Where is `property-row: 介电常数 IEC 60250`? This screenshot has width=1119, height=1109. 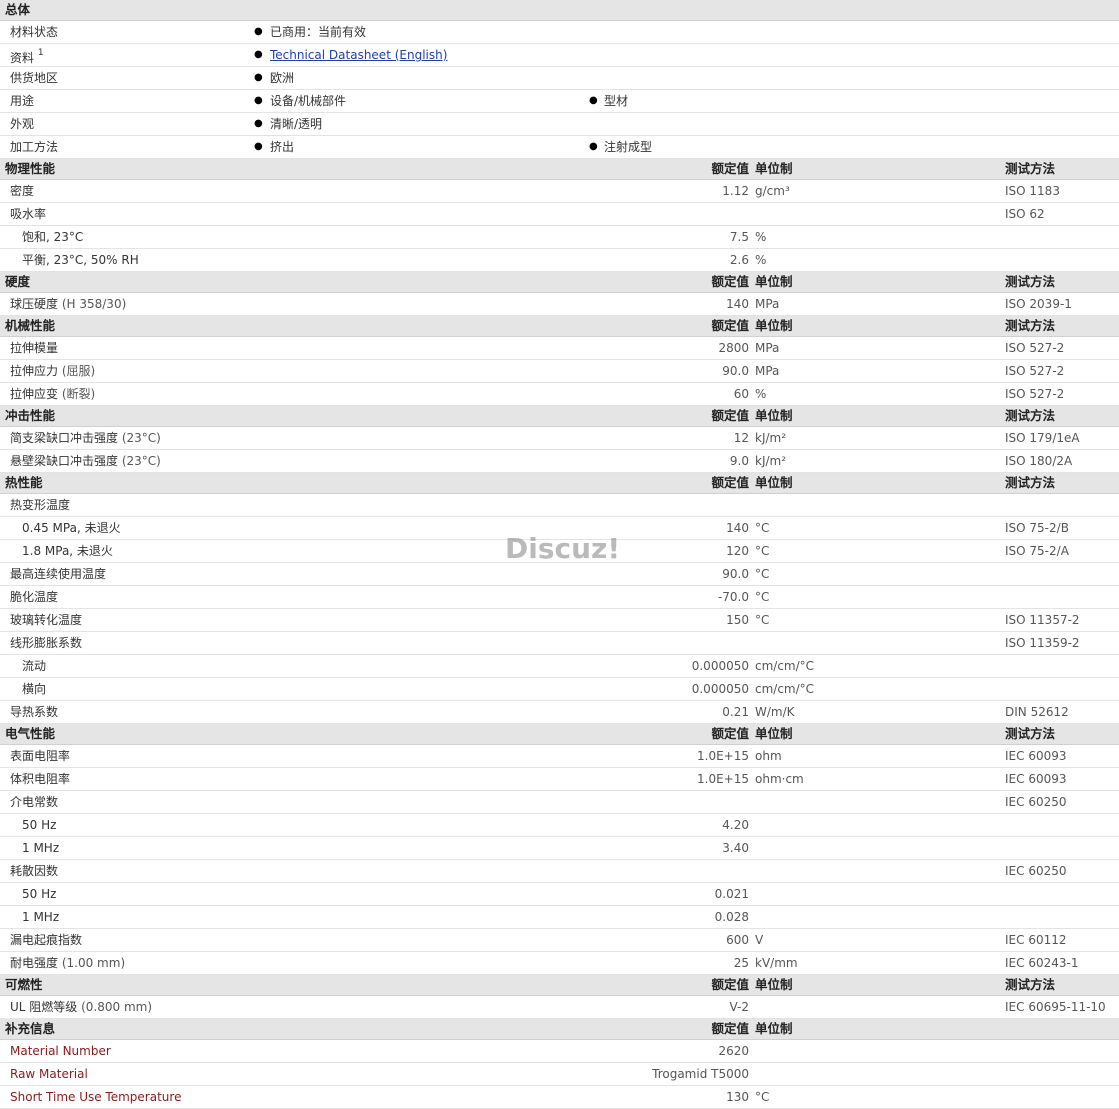 property-row: 介电常数 IEC 60250 is located at coordinates (559, 802).